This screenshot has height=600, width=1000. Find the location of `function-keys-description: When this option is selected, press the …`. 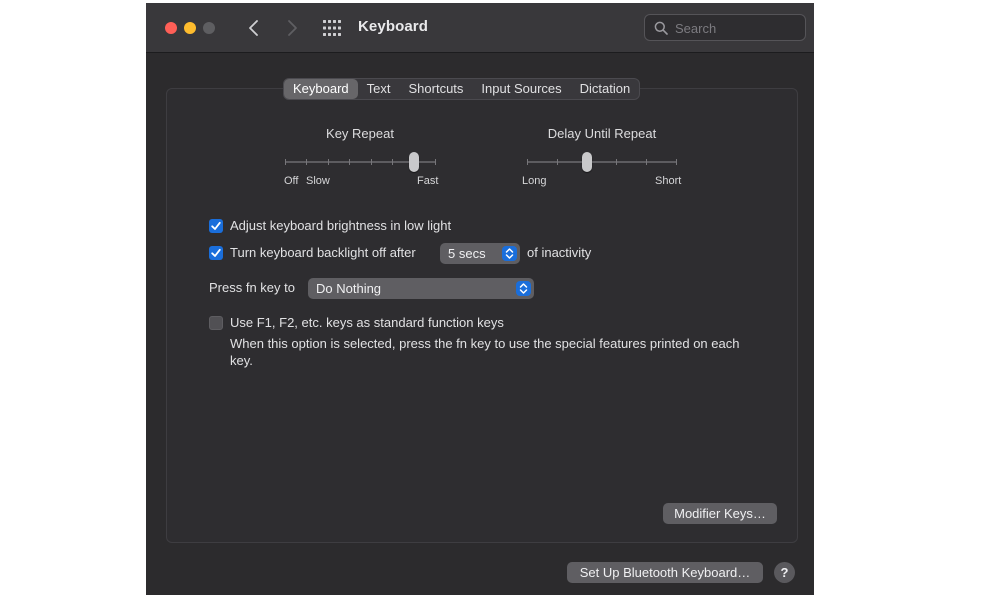

function-keys-description: When this option is selected, press the … is located at coordinates (485, 352).